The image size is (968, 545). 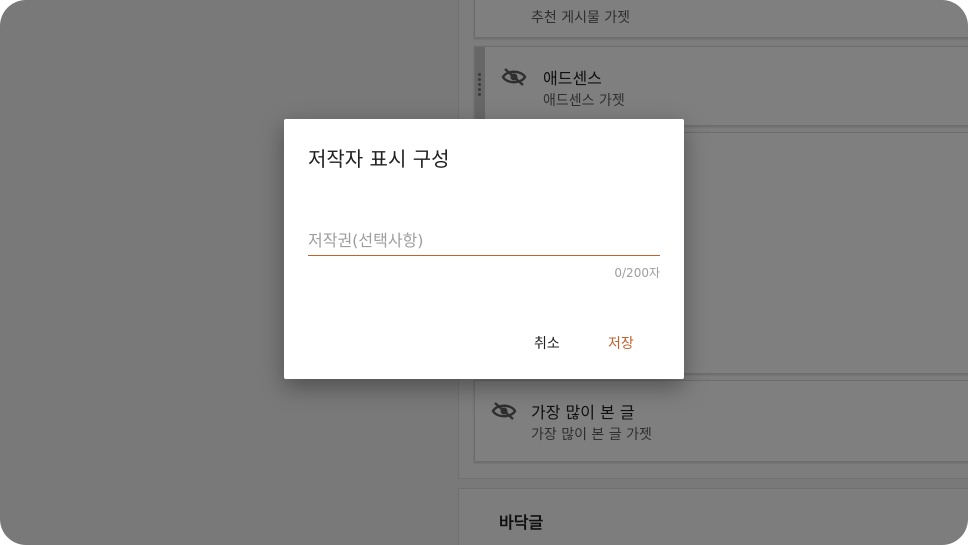 What do you see at coordinates (621, 343) in the screenshot?
I see `save-button: 저장` at bounding box center [621, 343].